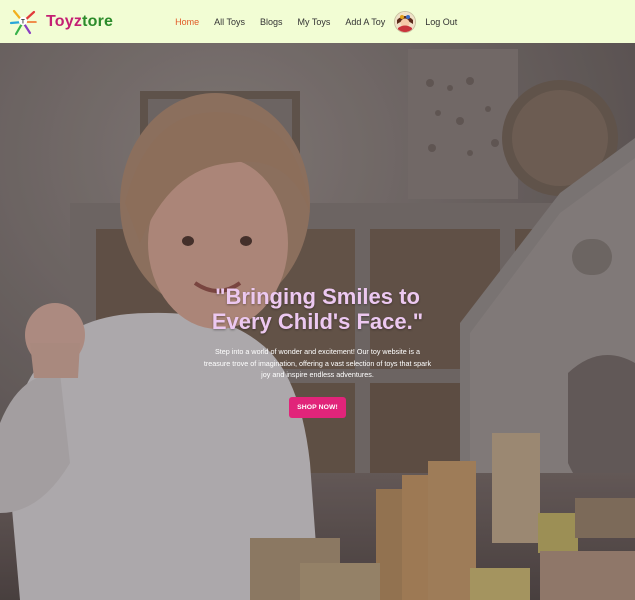 This screenshot has height=600, width=635. Describe the element at coordinates (405, 21) in the screenshot. I see `user-avatar` at that location.